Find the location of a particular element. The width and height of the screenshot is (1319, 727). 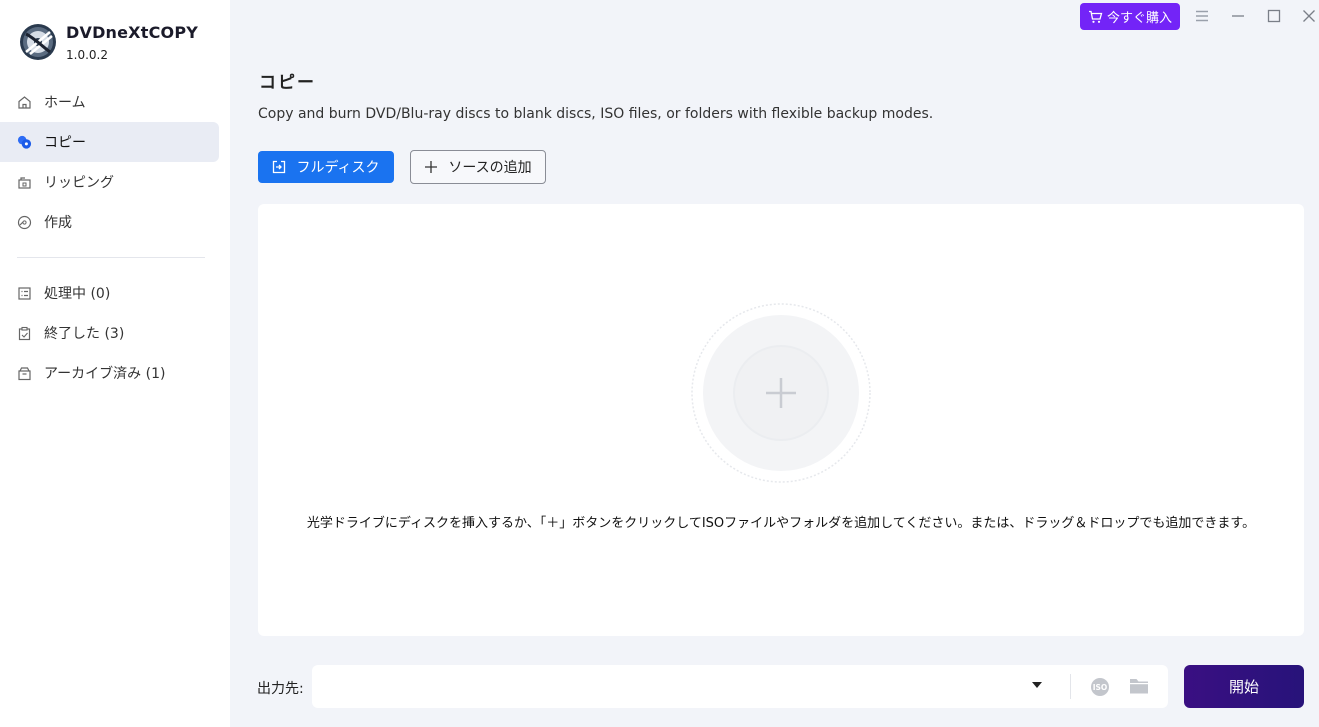

copy-icon is located at coordinates (24, 142).